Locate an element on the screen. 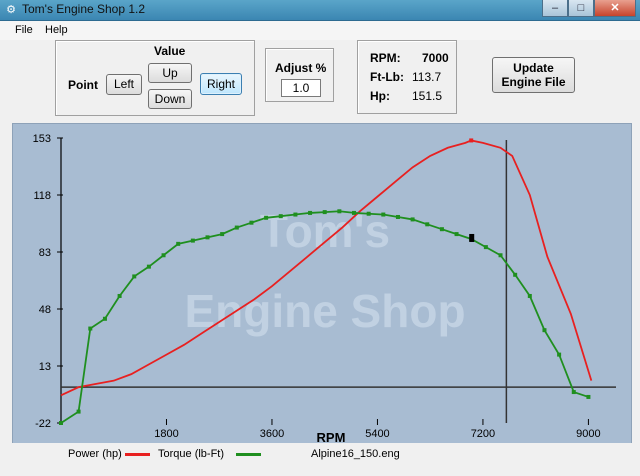  maximize-button: □ is located at coordinates (581, 8).